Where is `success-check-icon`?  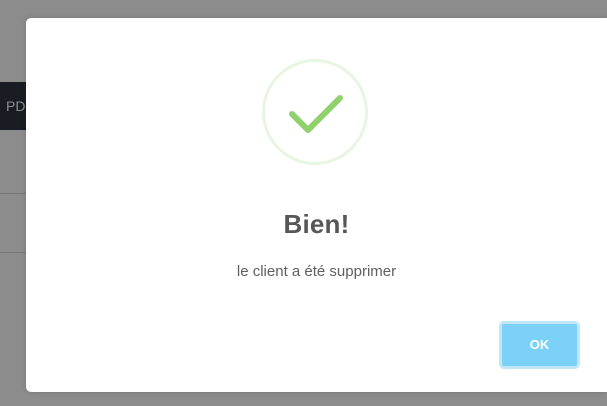
success-check-icon is located at coordinates (315, 112).